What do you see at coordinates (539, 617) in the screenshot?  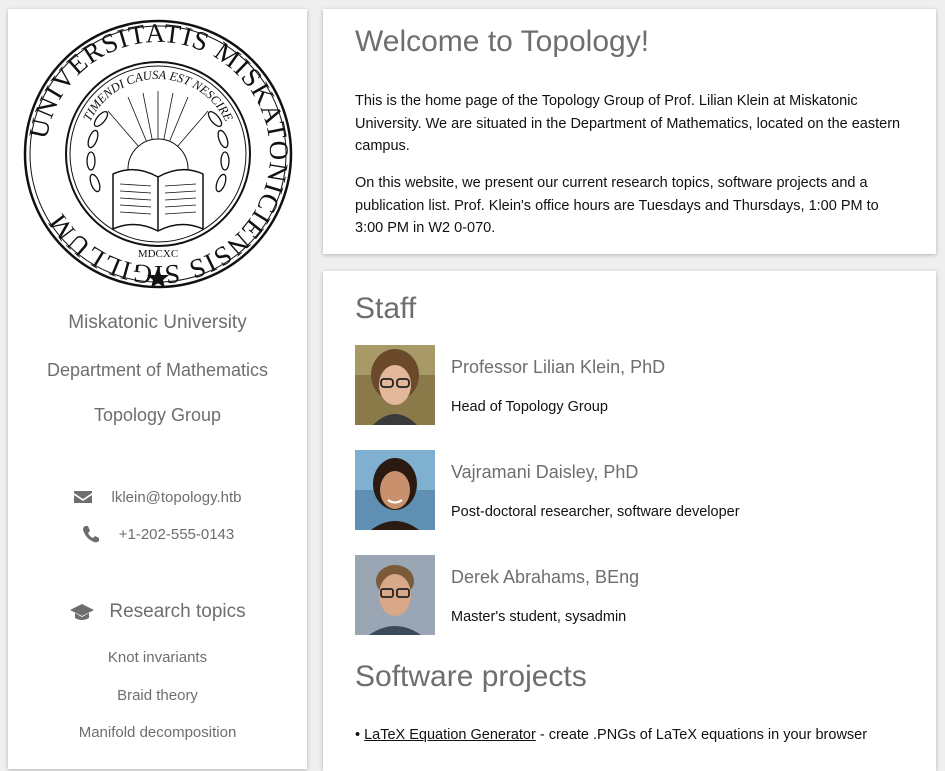 I see `staff-role: Master's student, sysadmin` at bounding box center [539, 617].